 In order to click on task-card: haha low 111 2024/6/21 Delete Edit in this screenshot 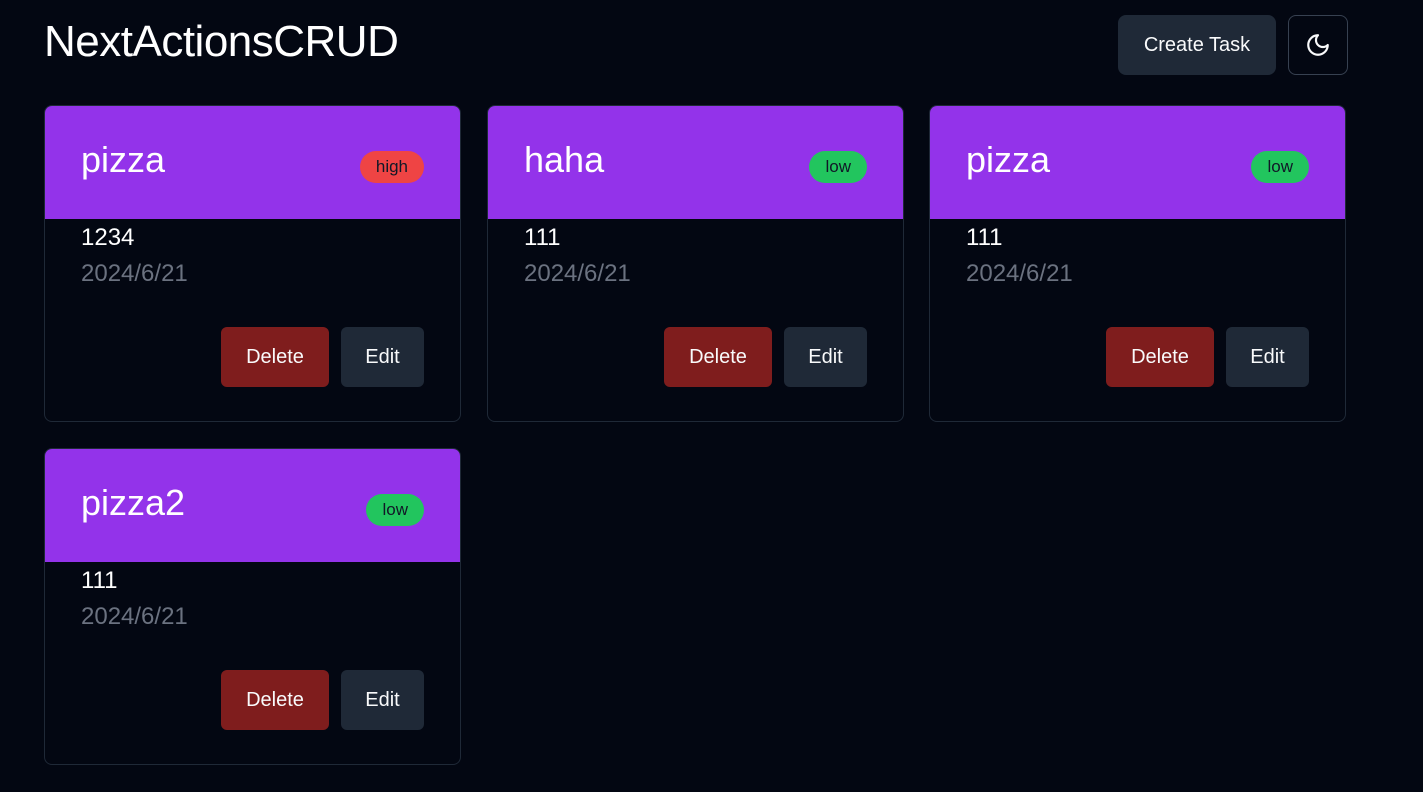, I will do `click(695, 263)`.